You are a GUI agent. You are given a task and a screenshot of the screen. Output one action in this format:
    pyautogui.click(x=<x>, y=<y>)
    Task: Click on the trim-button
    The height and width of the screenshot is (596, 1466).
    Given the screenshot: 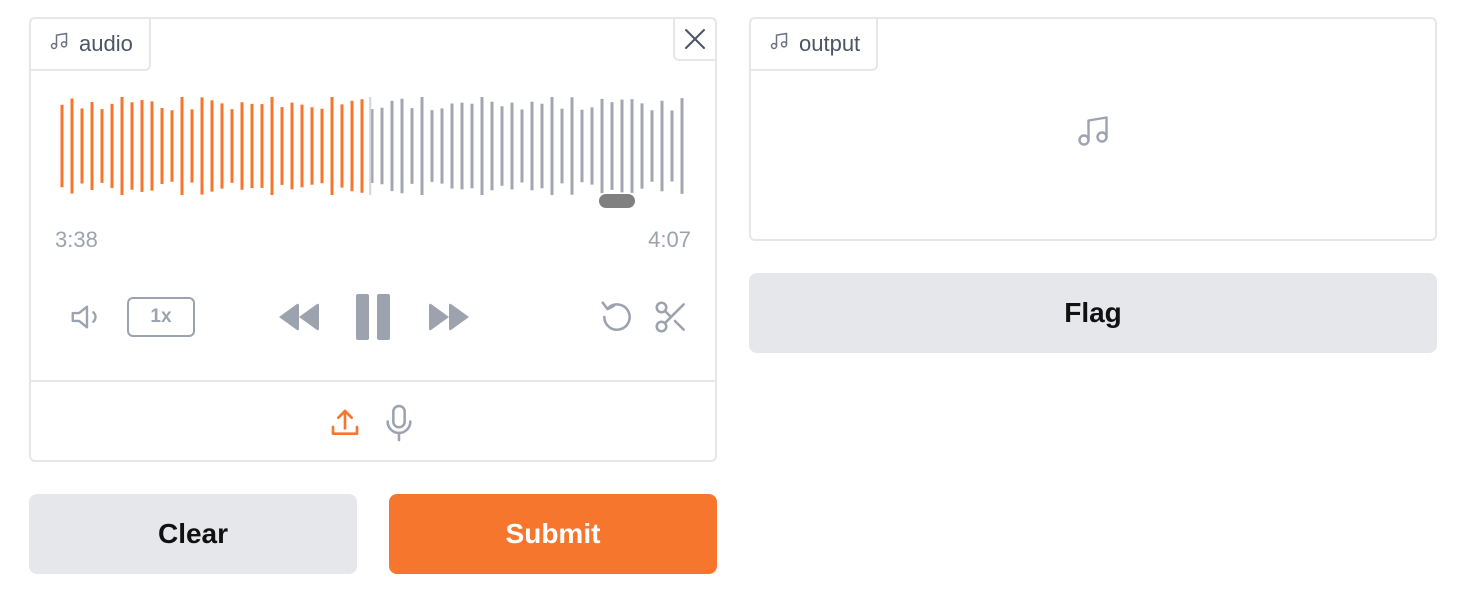 What is the action you would take?
    pyautogui.click(x=671, y=317)
    